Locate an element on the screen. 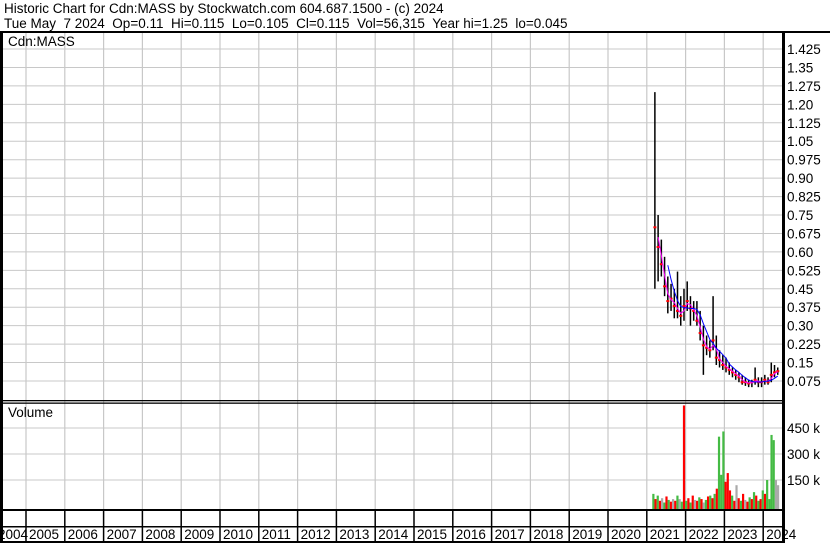 The height and width of the screenshot is (543, 830). y-tick-label: 0.825 is located at coordinates (804, 197).